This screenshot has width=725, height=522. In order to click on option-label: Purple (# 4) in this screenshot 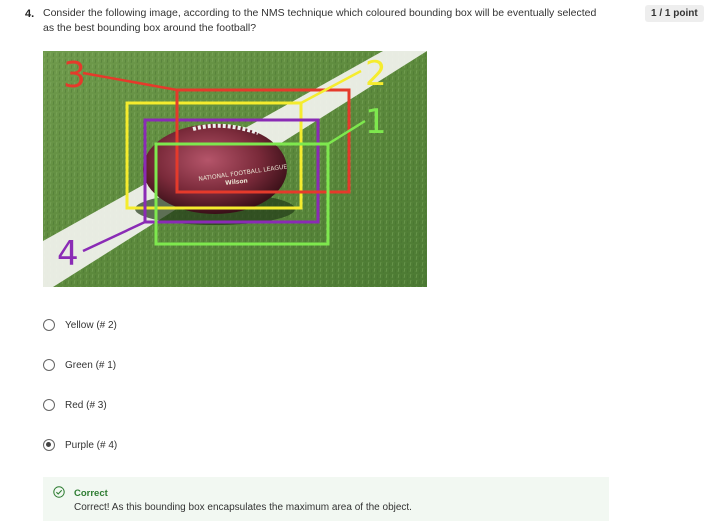, I will do `click(91, 445)`.